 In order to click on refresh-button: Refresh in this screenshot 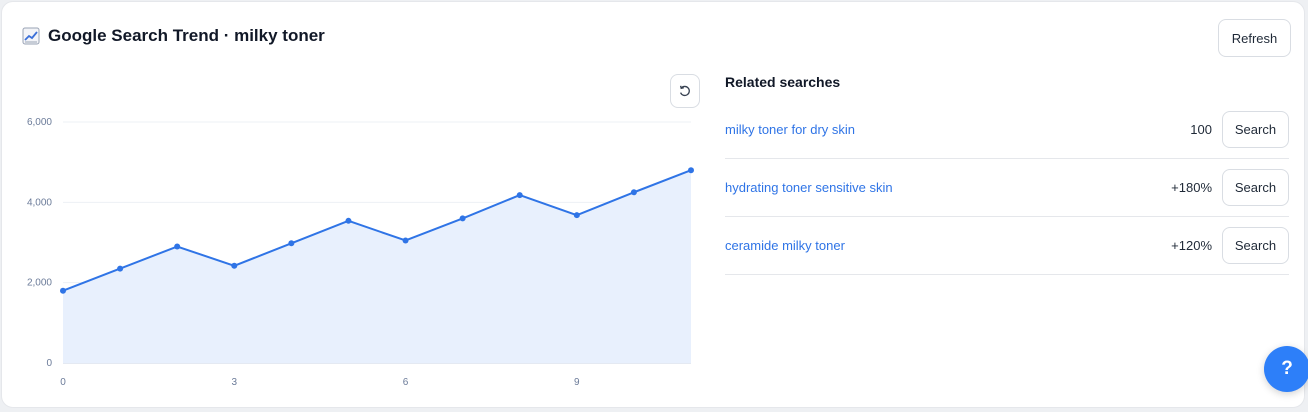, I will do `click(1254, 38)`.